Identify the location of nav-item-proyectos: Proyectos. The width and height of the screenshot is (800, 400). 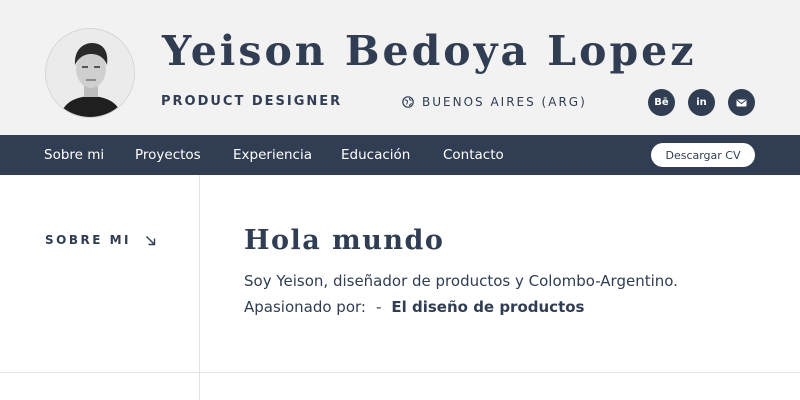
(168, 155).